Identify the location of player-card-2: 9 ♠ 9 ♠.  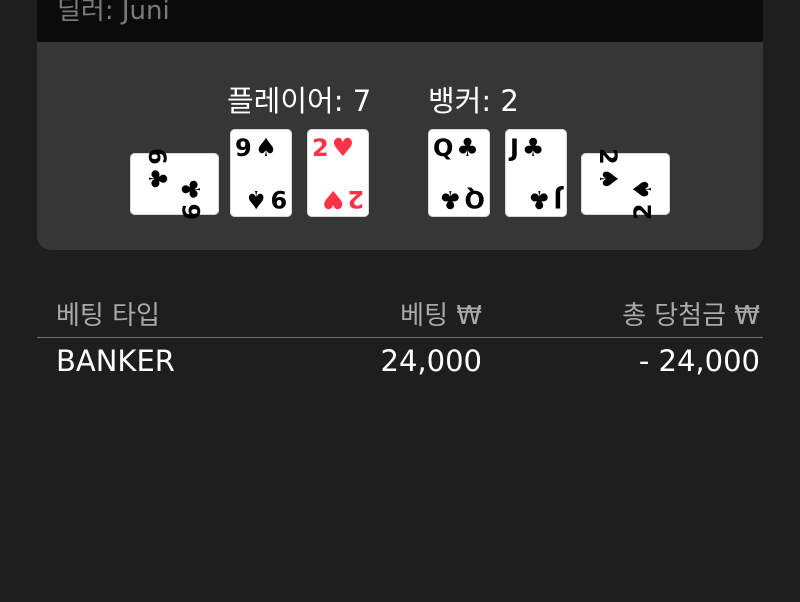
(261, 173).